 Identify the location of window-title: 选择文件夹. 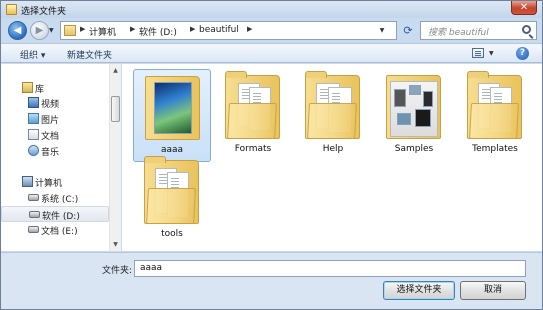
(44, 12).